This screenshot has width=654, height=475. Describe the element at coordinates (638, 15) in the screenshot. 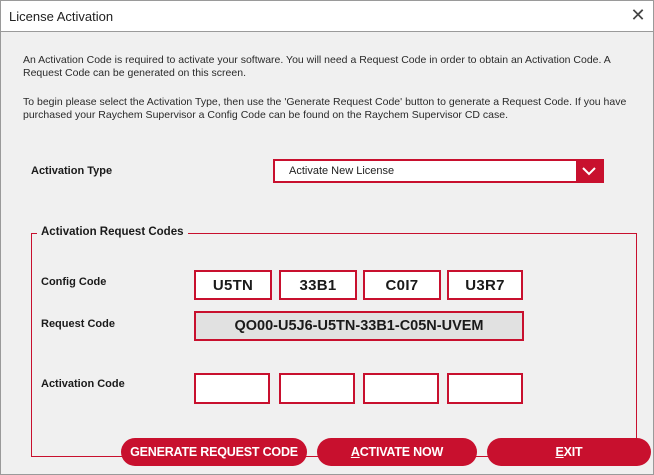

I see `close-icon: ✕` at that location.